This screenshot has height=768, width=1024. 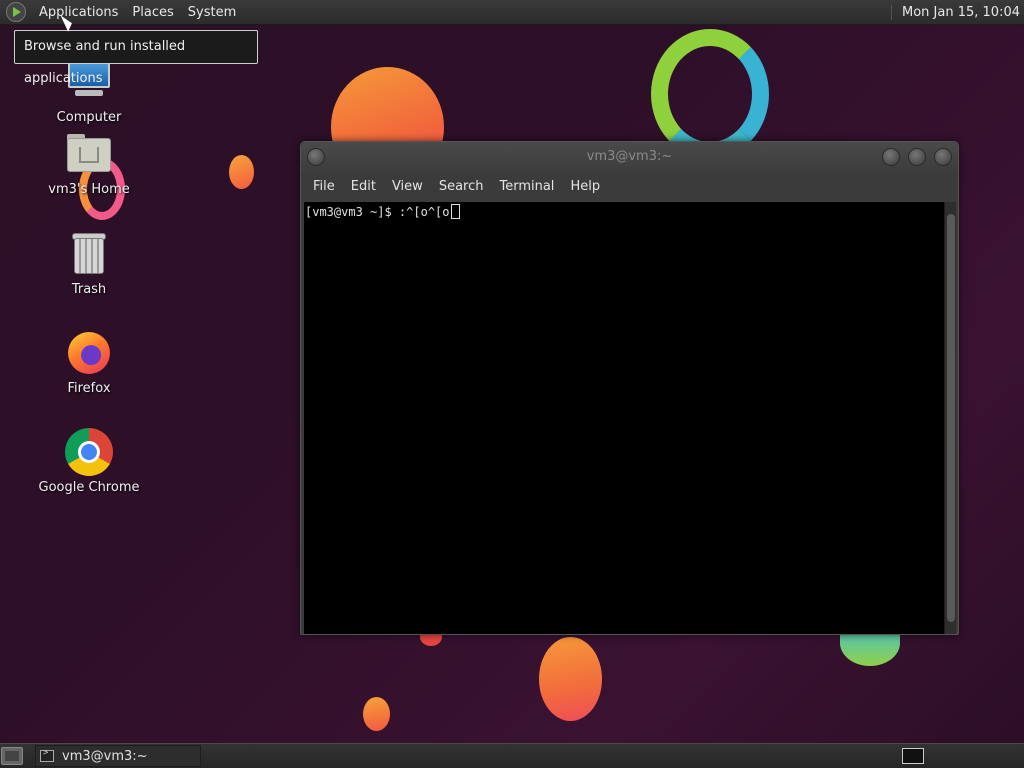 What do you see at coordinates (89, 254) in the screenshot?
I see `trash-icon` at bounding box center [89, 254].